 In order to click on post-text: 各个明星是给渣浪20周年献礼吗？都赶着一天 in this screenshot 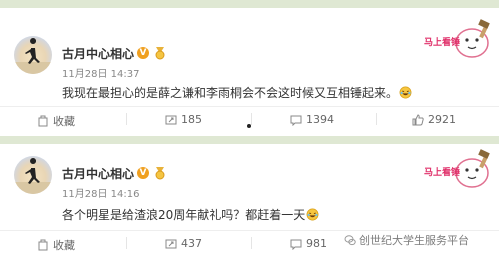, I will do `click(184, 215)`.